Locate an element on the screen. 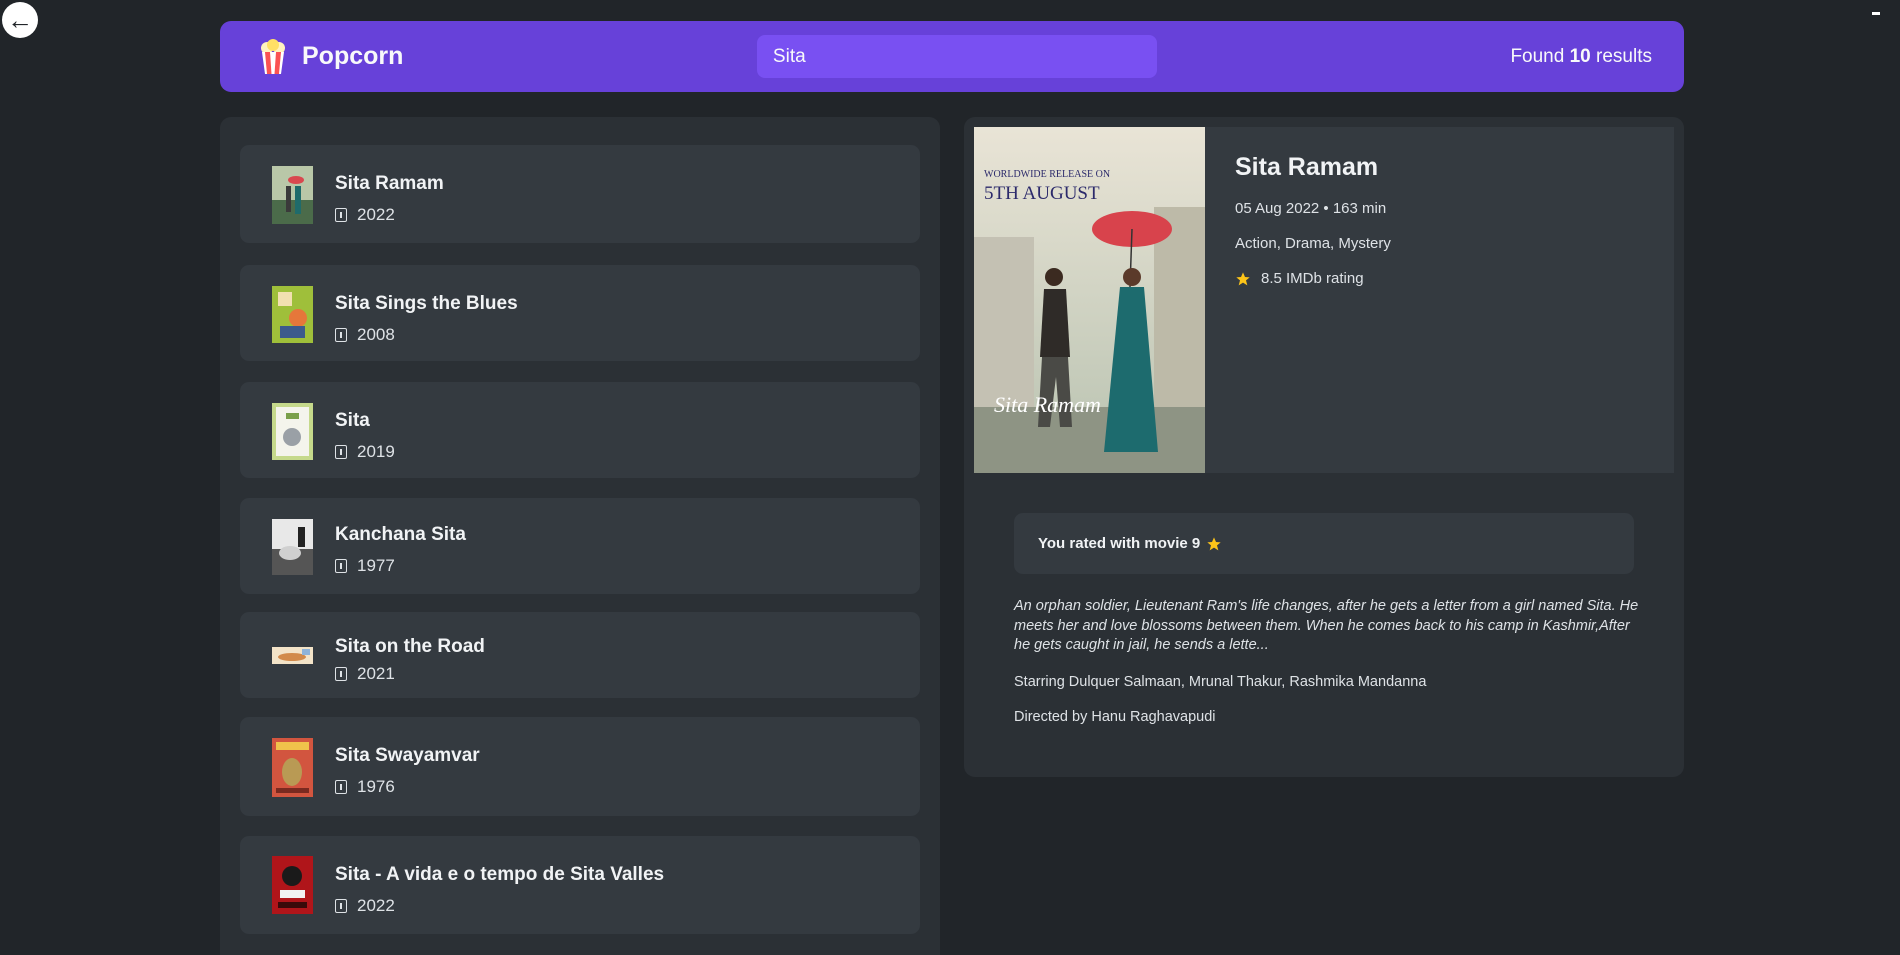 This screenshot has width=1900, height=955. movie-info: Kanchana Sita 1977 is located at coordinates (400, 550).